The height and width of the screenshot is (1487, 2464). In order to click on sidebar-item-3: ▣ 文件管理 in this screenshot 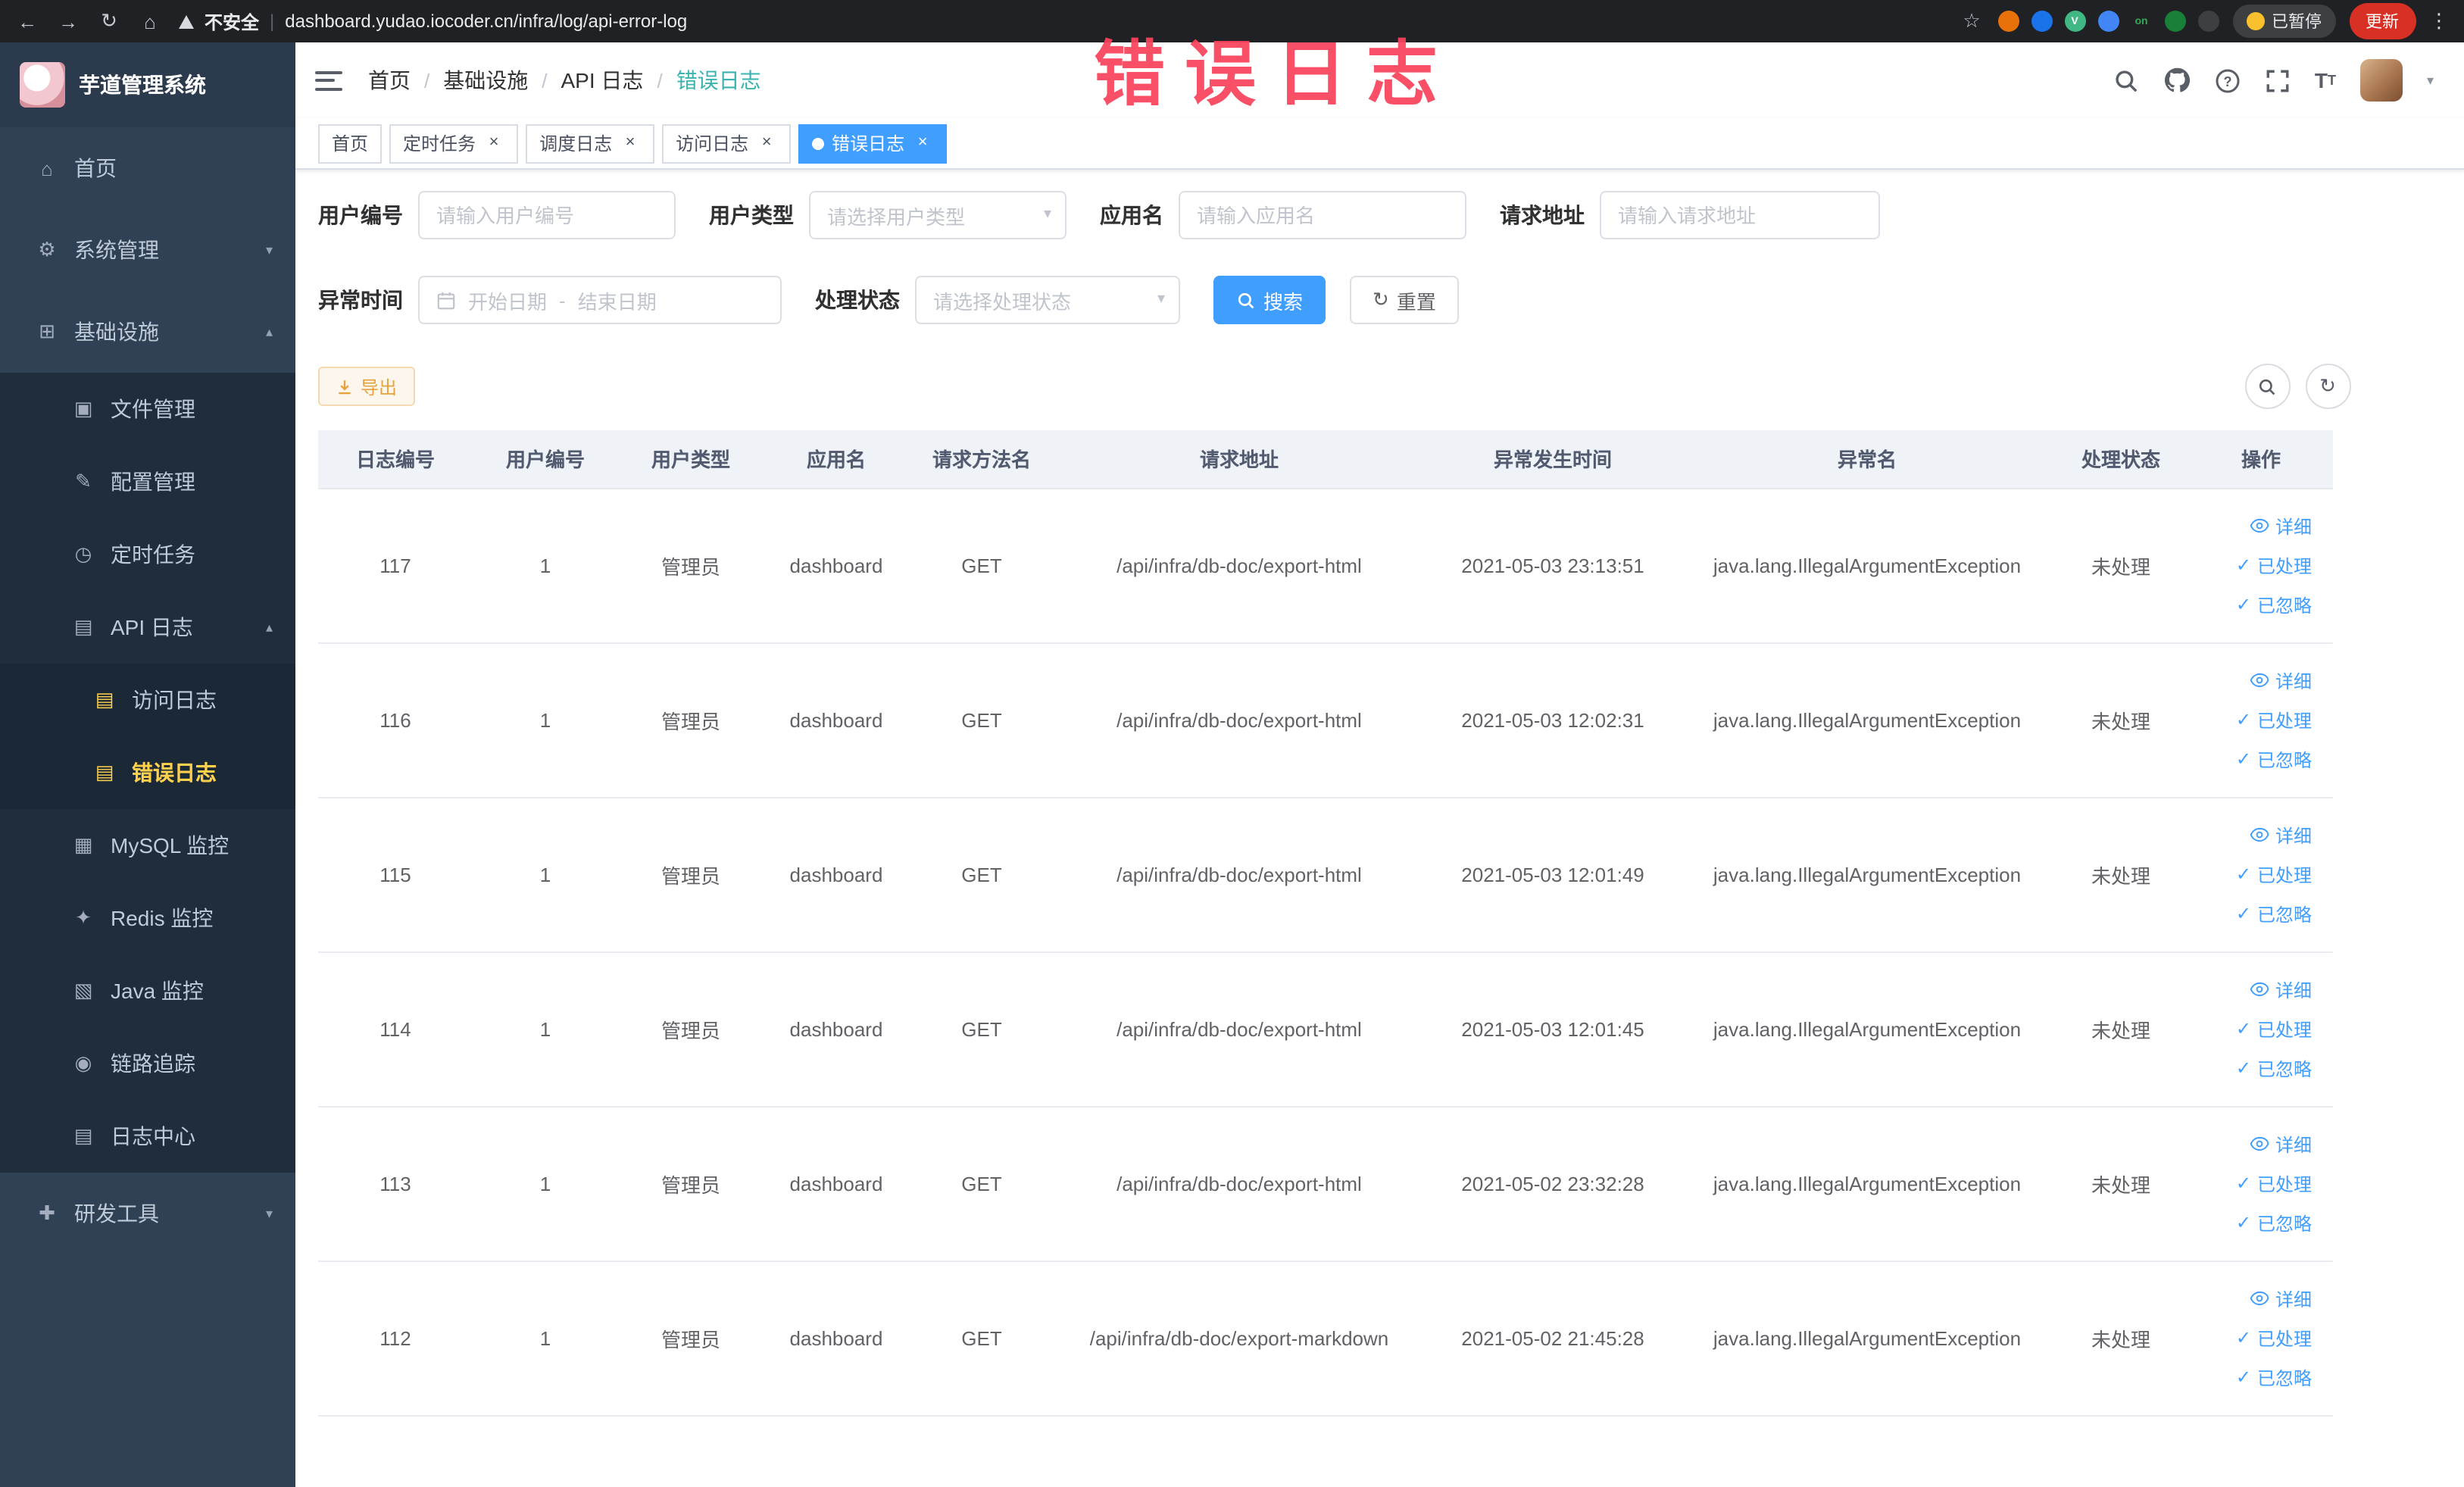, I will do `click(147, 409)`.